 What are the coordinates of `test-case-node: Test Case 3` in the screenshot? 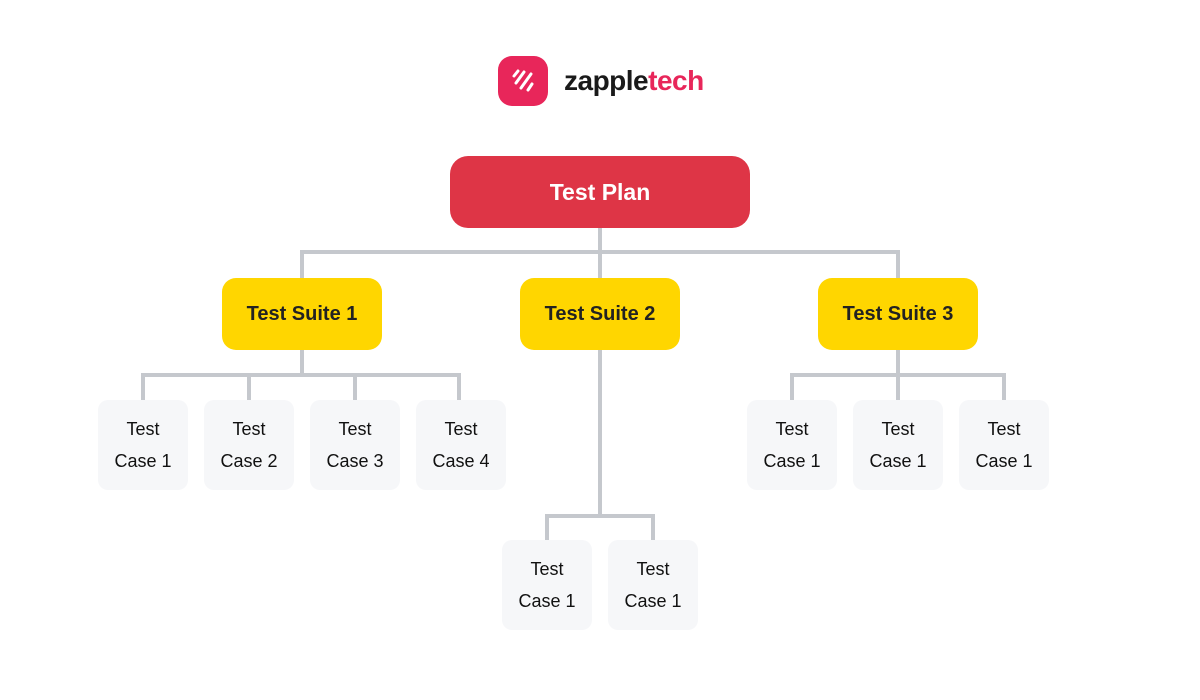 It's located at (355, 445).